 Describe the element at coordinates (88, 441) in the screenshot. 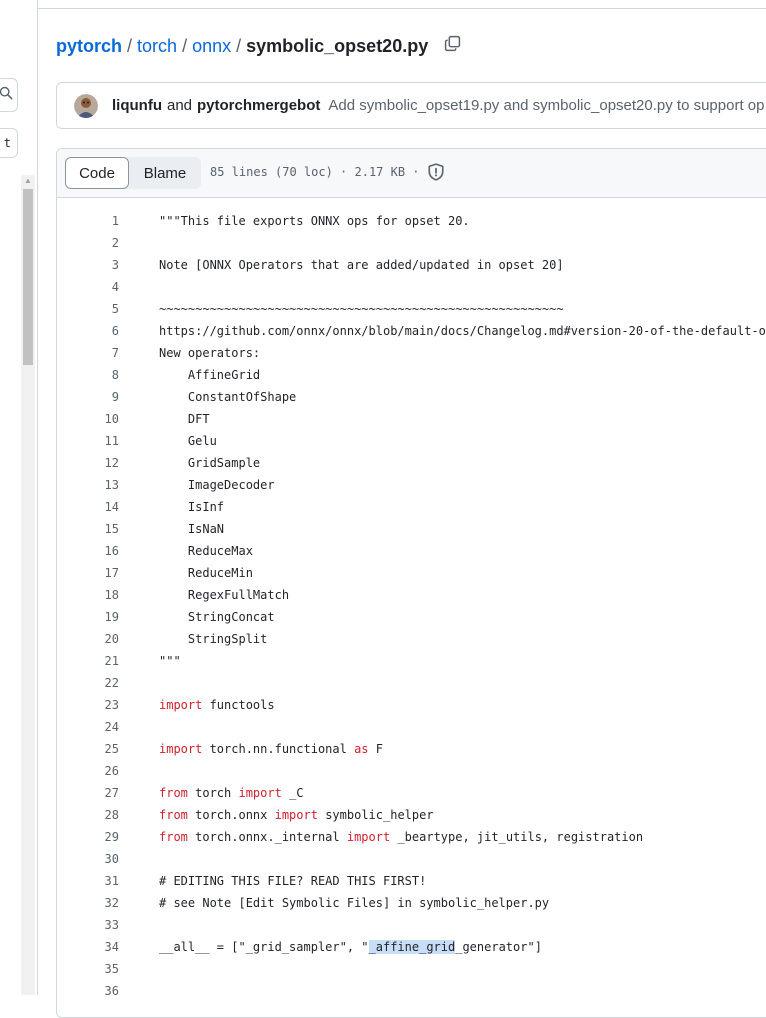

I see `line-number: 11` at that location.